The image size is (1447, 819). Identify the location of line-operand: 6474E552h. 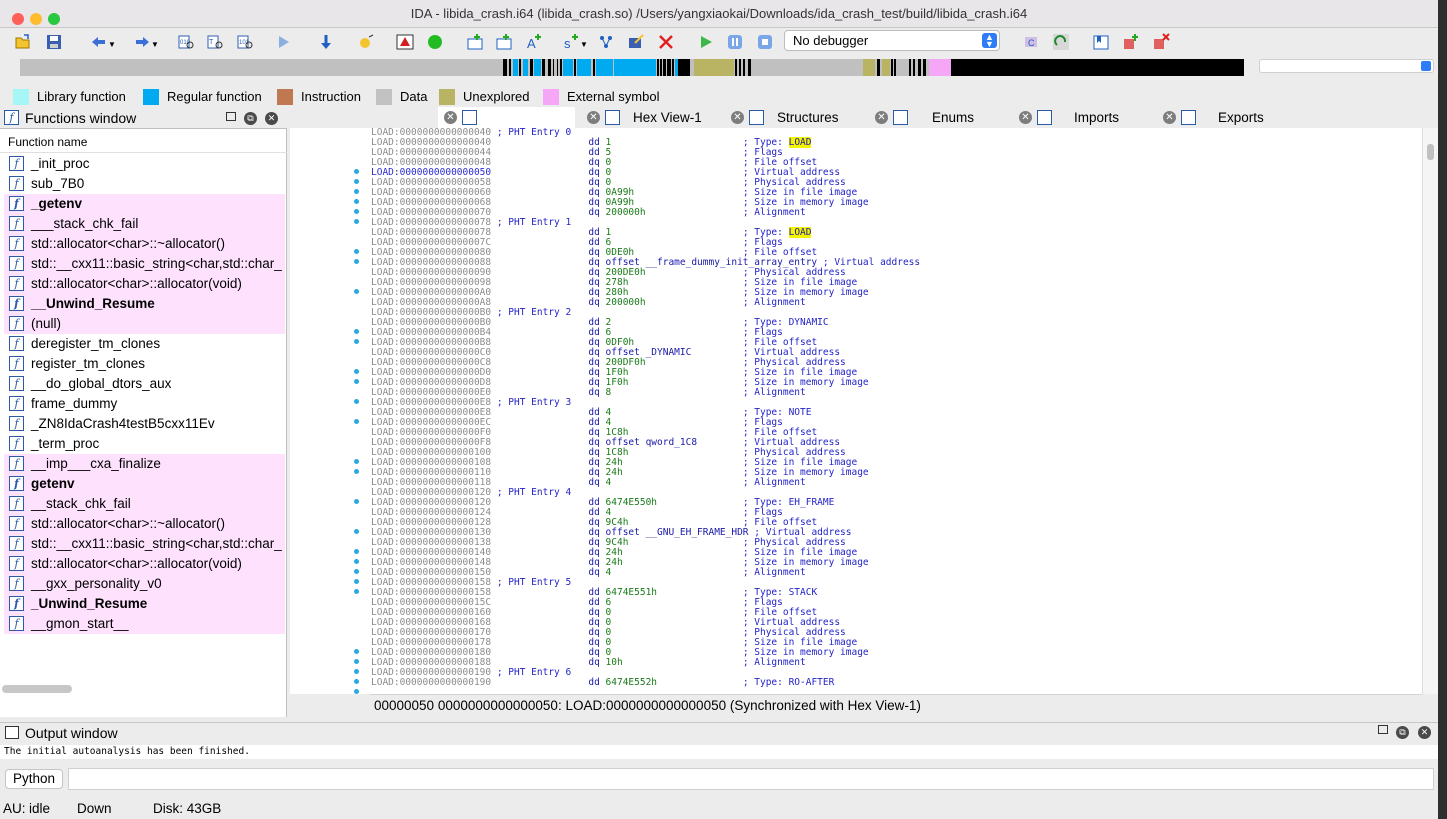
(631, 682).